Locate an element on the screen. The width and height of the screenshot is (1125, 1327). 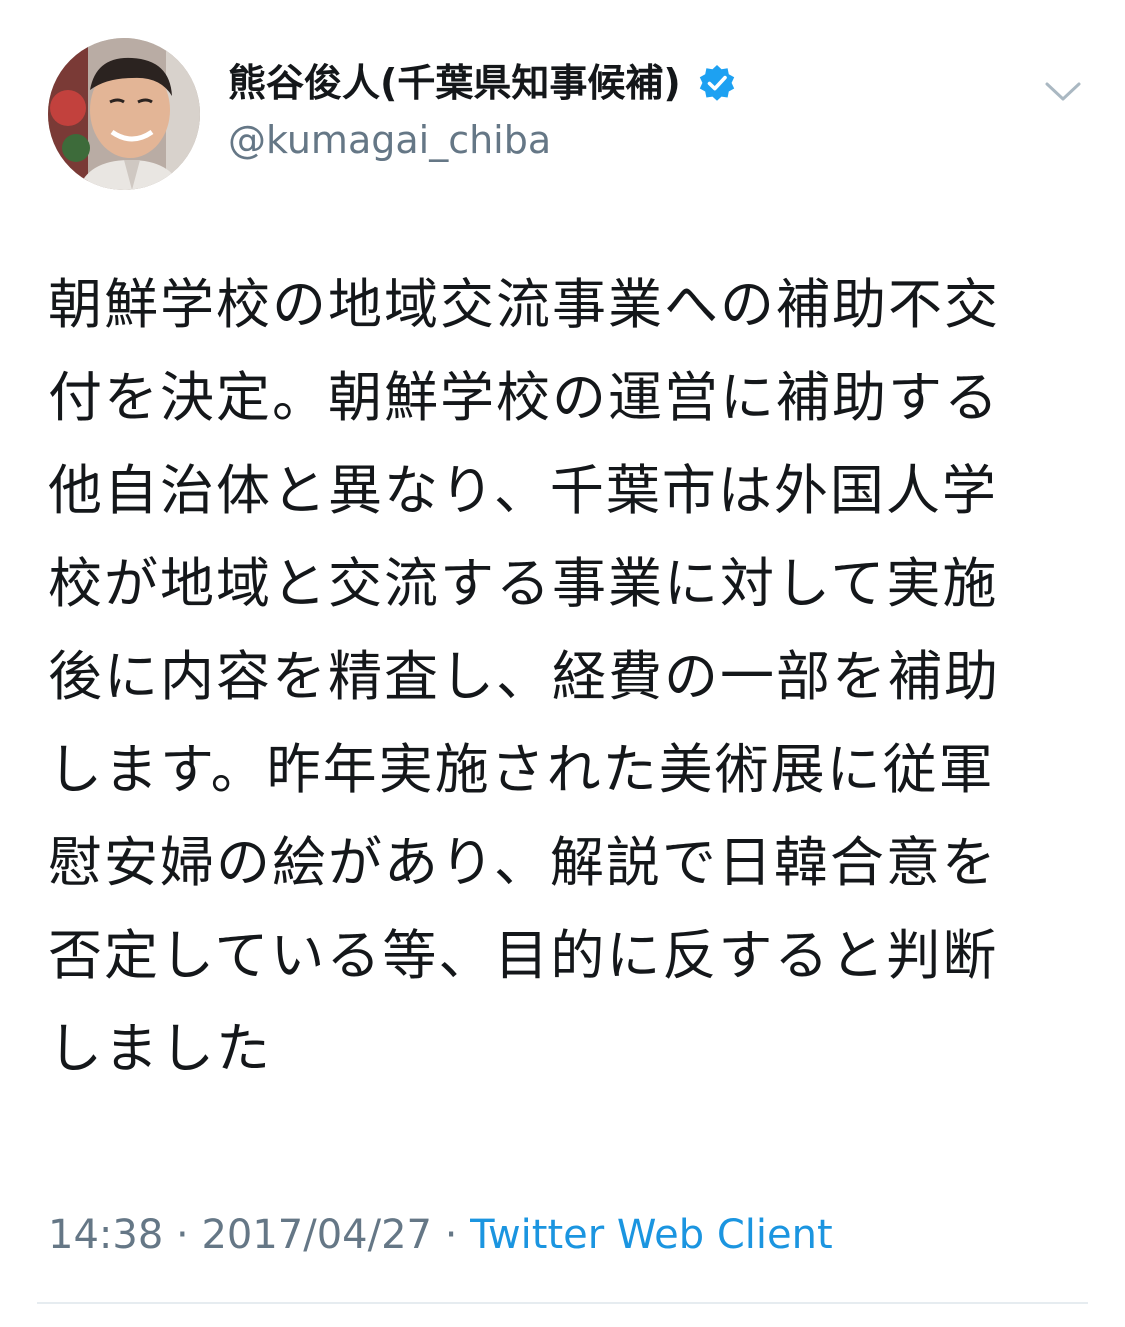
tweet-date: 2017/04/27 is located at coordinates (316, 1235).